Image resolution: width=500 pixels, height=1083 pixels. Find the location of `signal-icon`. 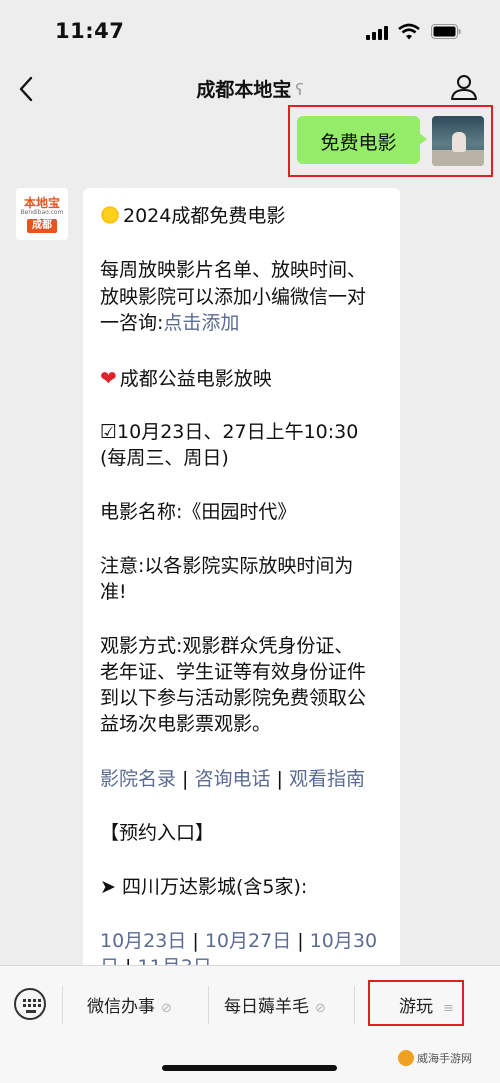

signal-icon is located at coordinates (378, 33).